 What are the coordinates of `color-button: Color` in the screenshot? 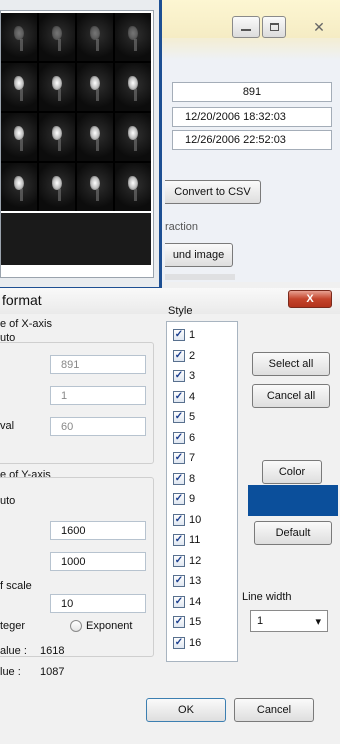 It's located at (292, 472).